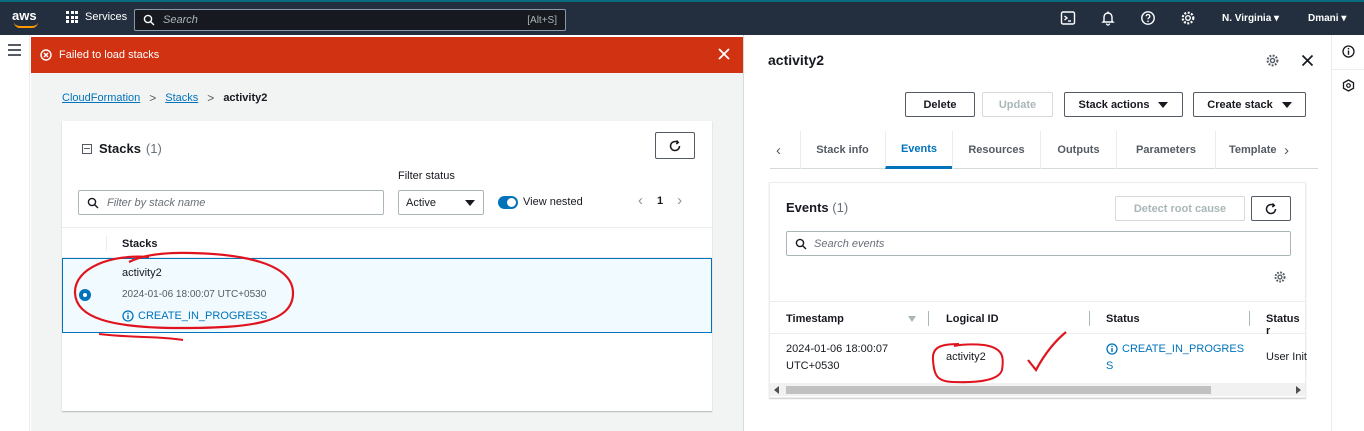  I want to click on stack-name: activity2, so click(142, 273).